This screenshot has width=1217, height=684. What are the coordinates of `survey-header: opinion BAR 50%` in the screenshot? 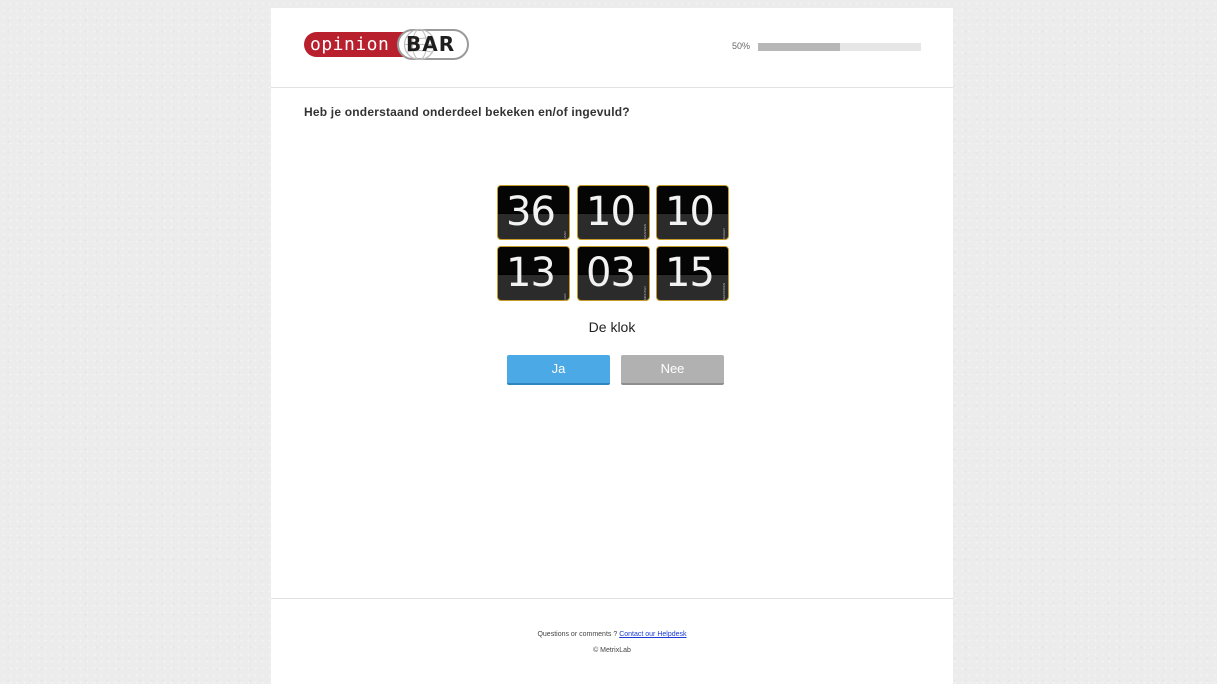 It's located at (612, 48).